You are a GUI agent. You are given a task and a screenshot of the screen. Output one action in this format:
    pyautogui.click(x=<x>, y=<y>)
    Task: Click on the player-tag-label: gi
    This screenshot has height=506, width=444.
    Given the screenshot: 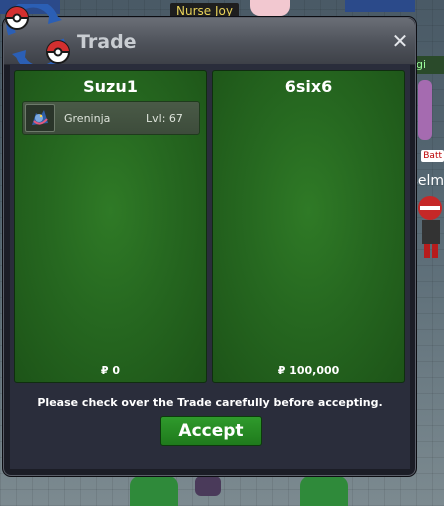 What is the action you would take?
    pyautogui.click(x=428, y=65)
    